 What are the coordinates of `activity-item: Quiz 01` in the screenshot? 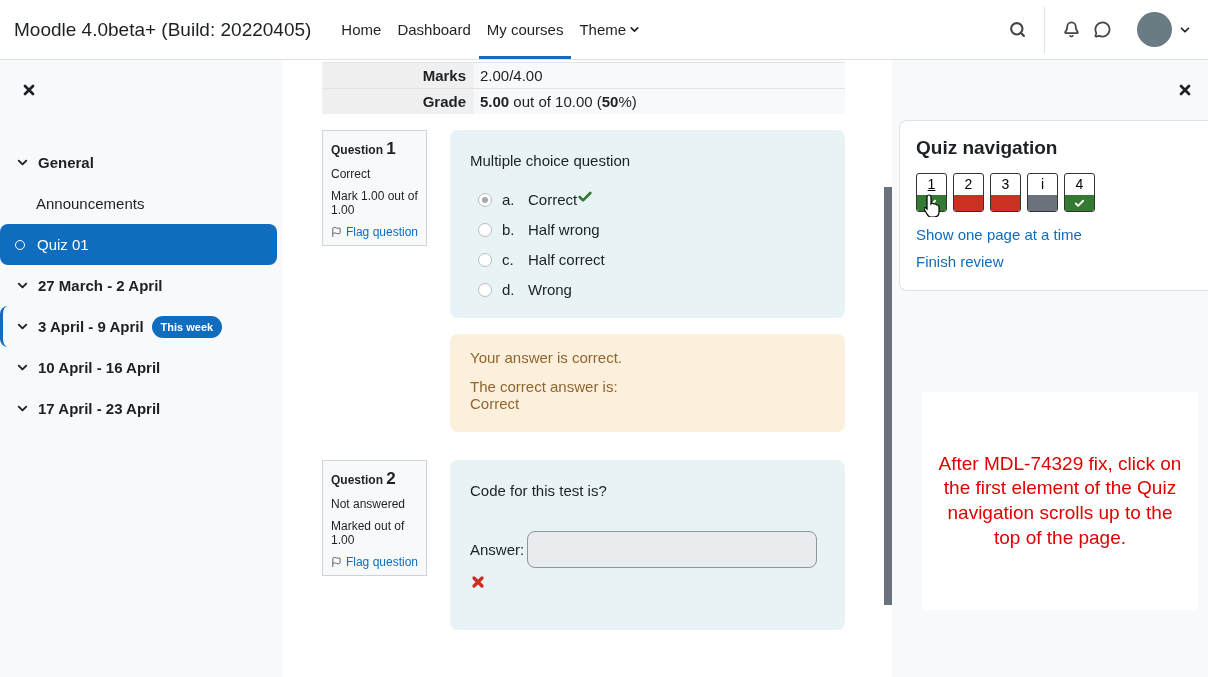 It's located at (138, 244).